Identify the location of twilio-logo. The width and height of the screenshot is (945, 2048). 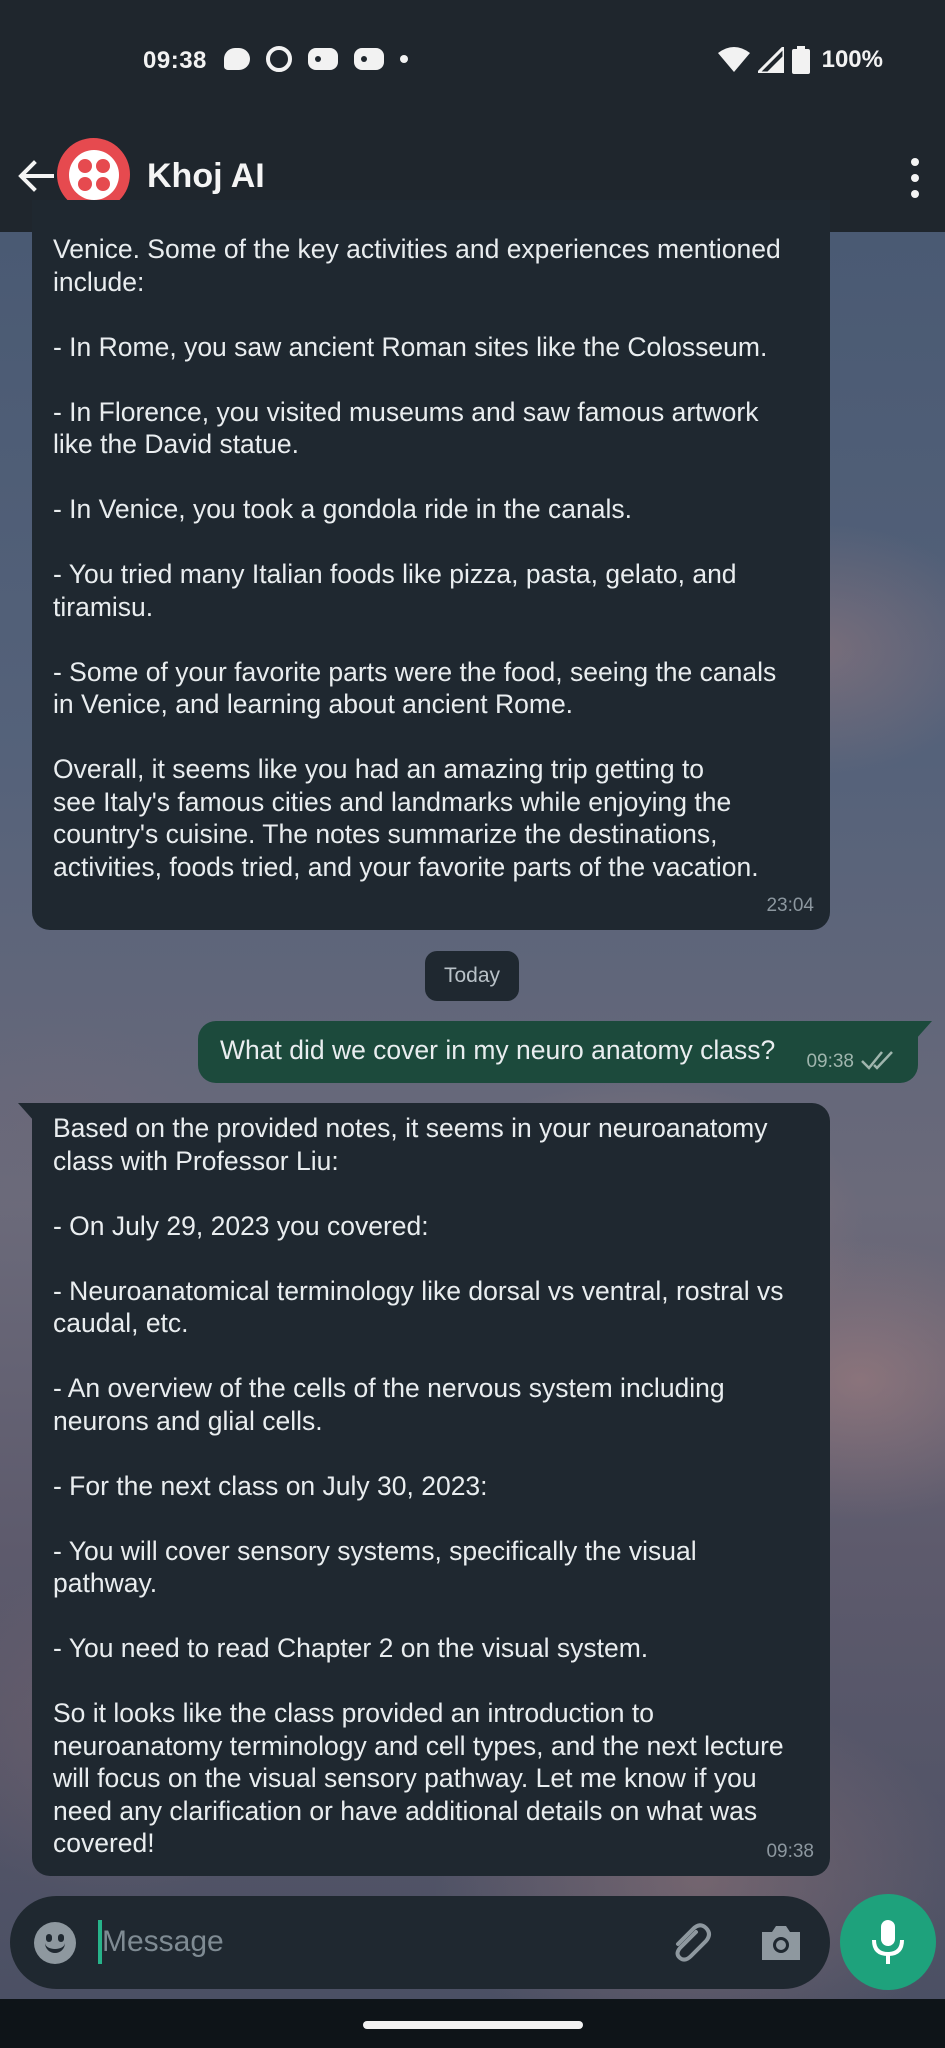
(93, 174).